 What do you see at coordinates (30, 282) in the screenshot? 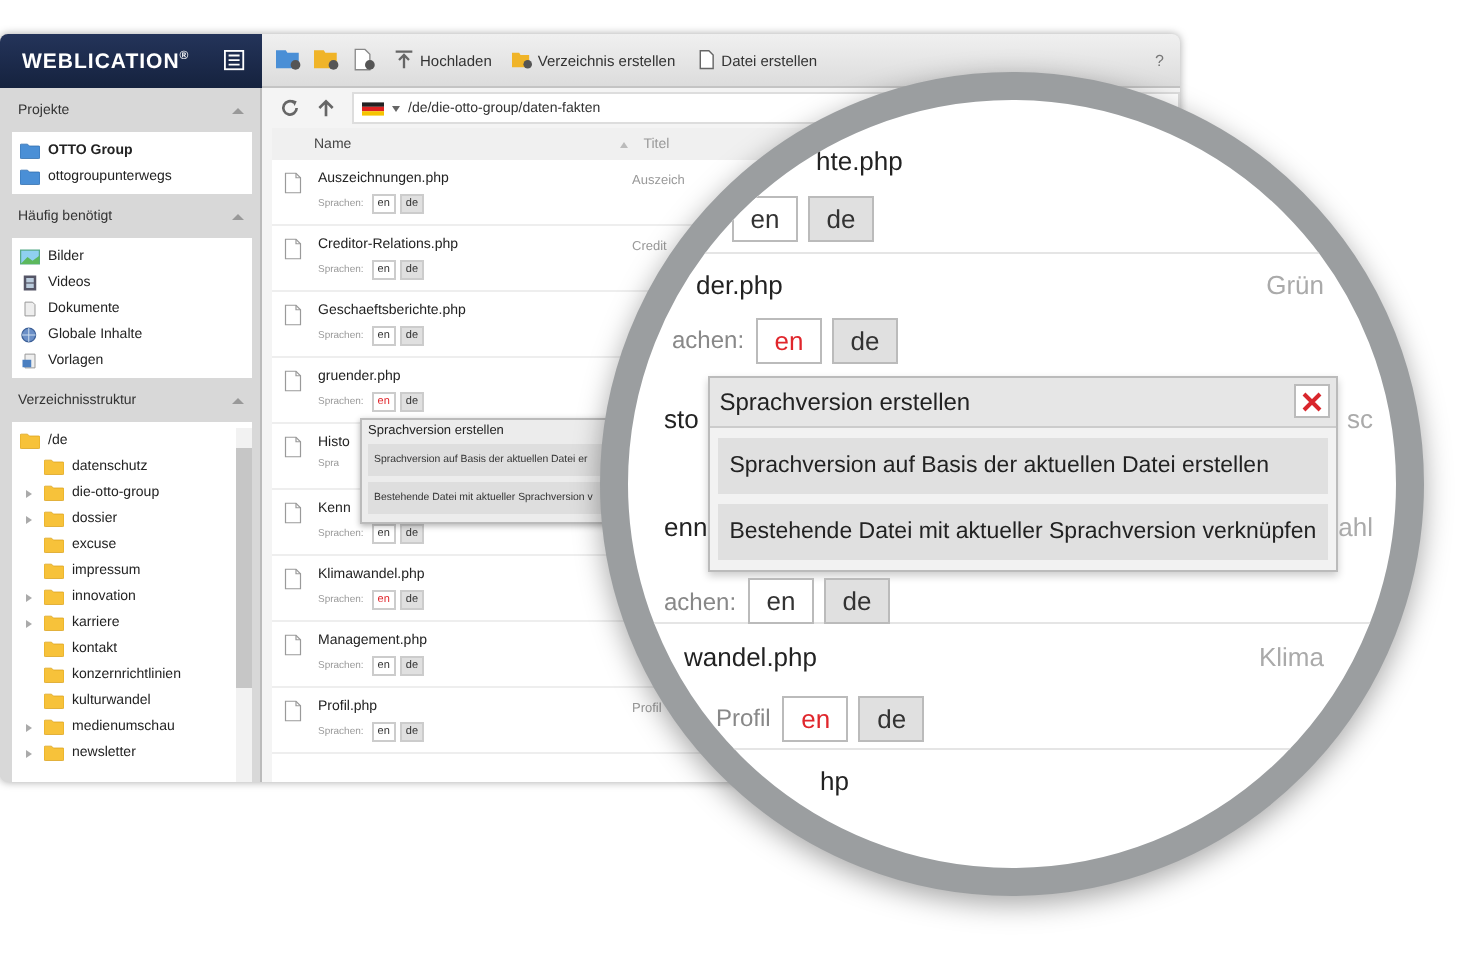
I see `film-icon` at bounding box center [30, 282].